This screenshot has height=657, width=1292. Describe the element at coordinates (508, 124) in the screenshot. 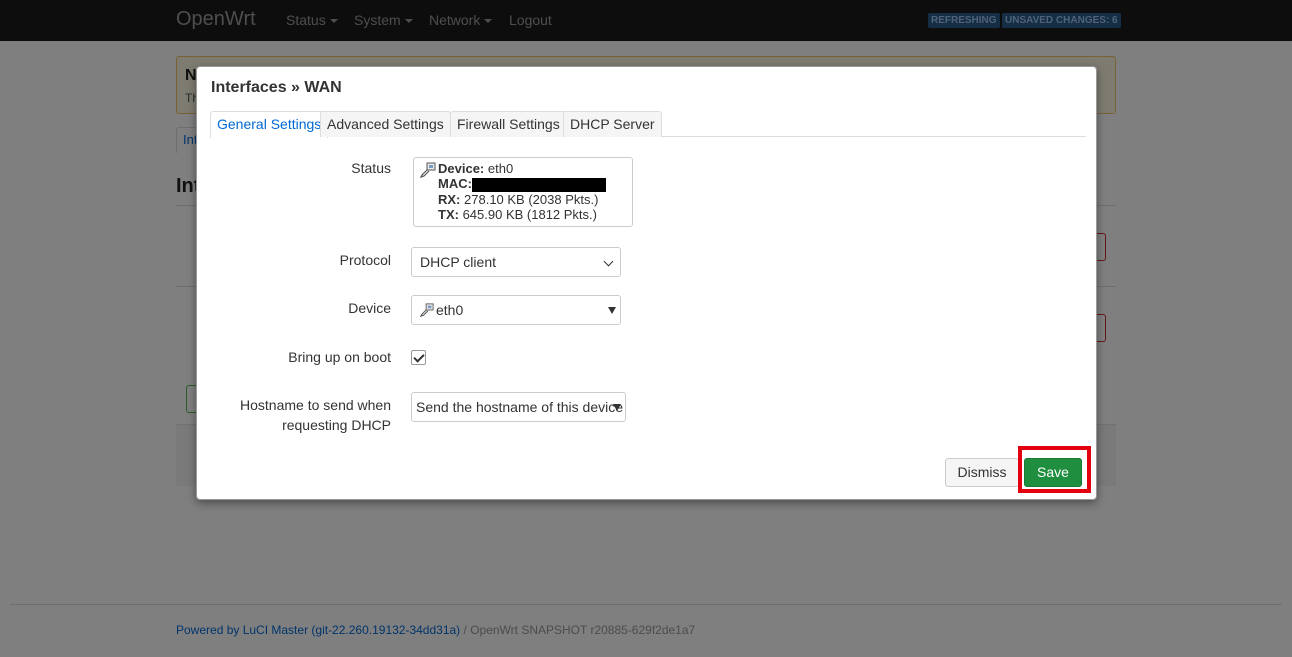

I see `tab-firewall-settings: Firewall Settings` at that location.